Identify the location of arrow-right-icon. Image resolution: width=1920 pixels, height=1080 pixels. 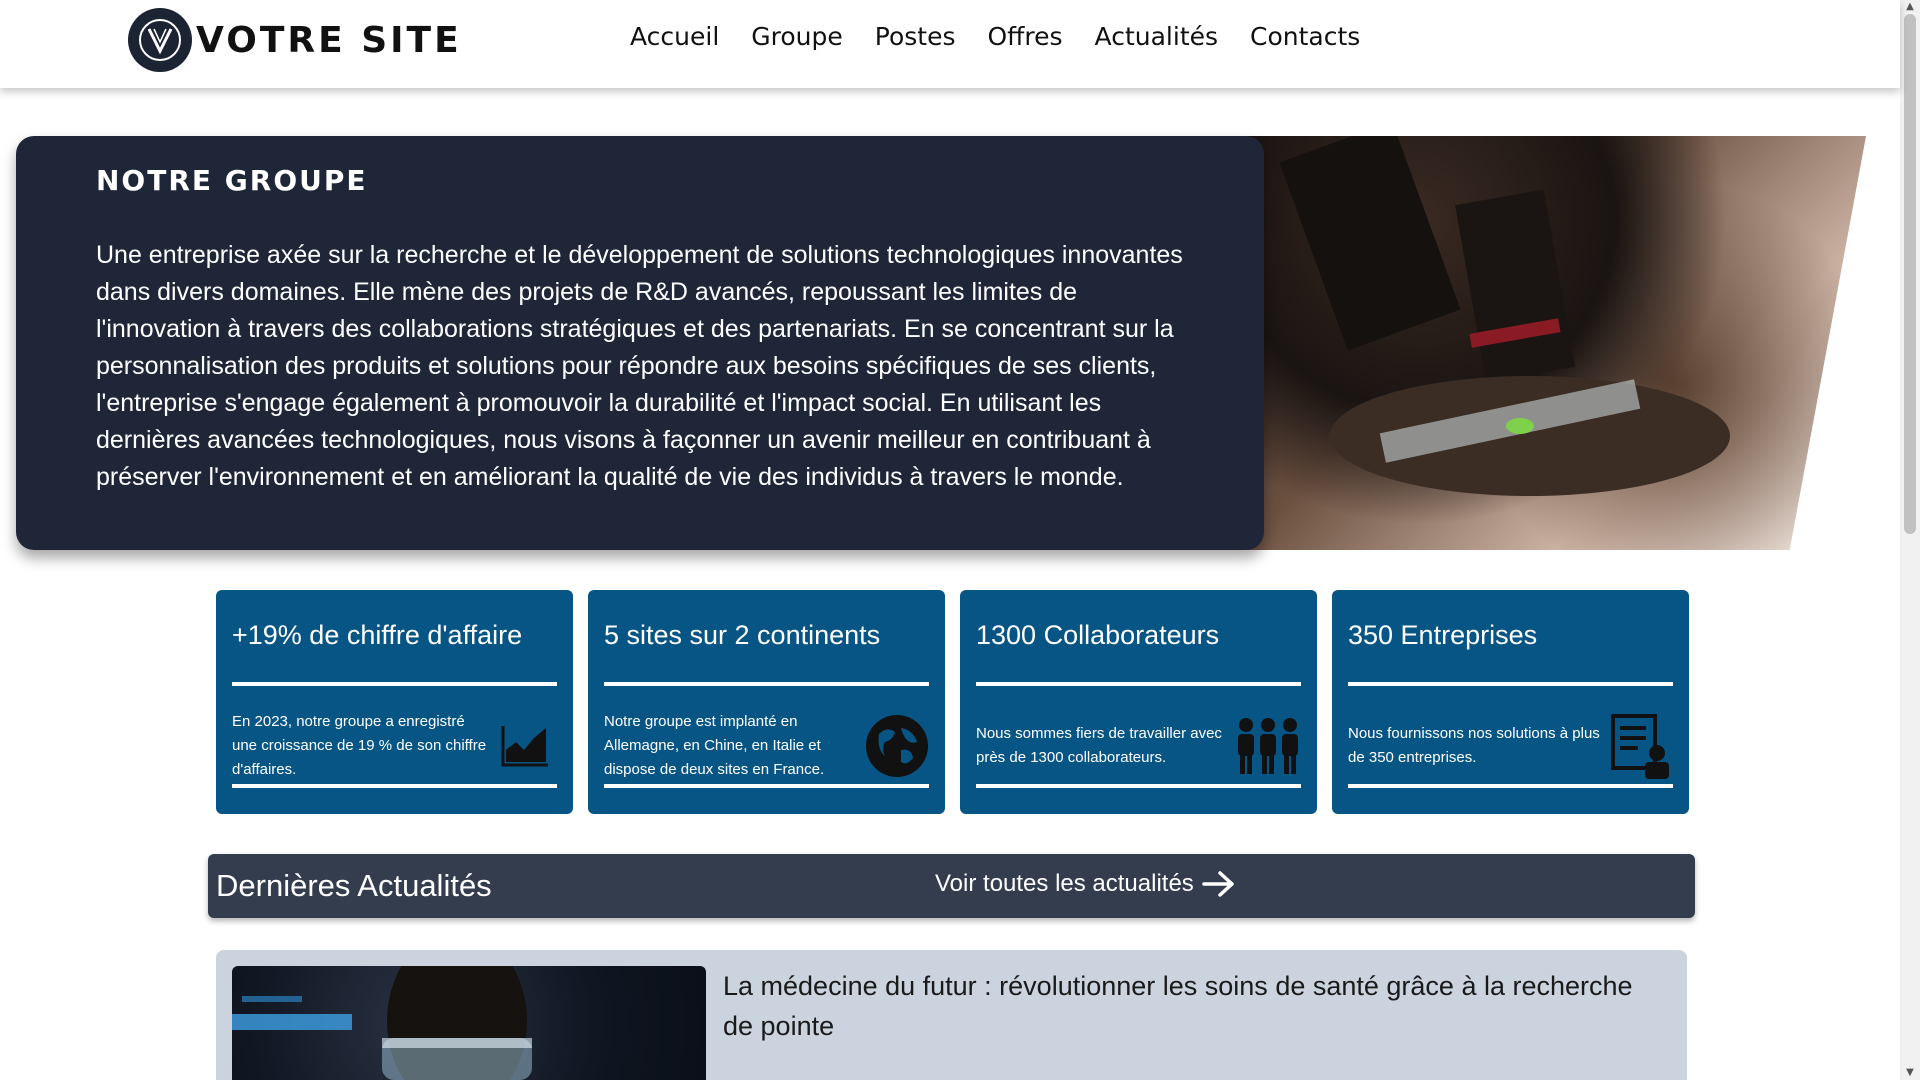
(1218, 884).